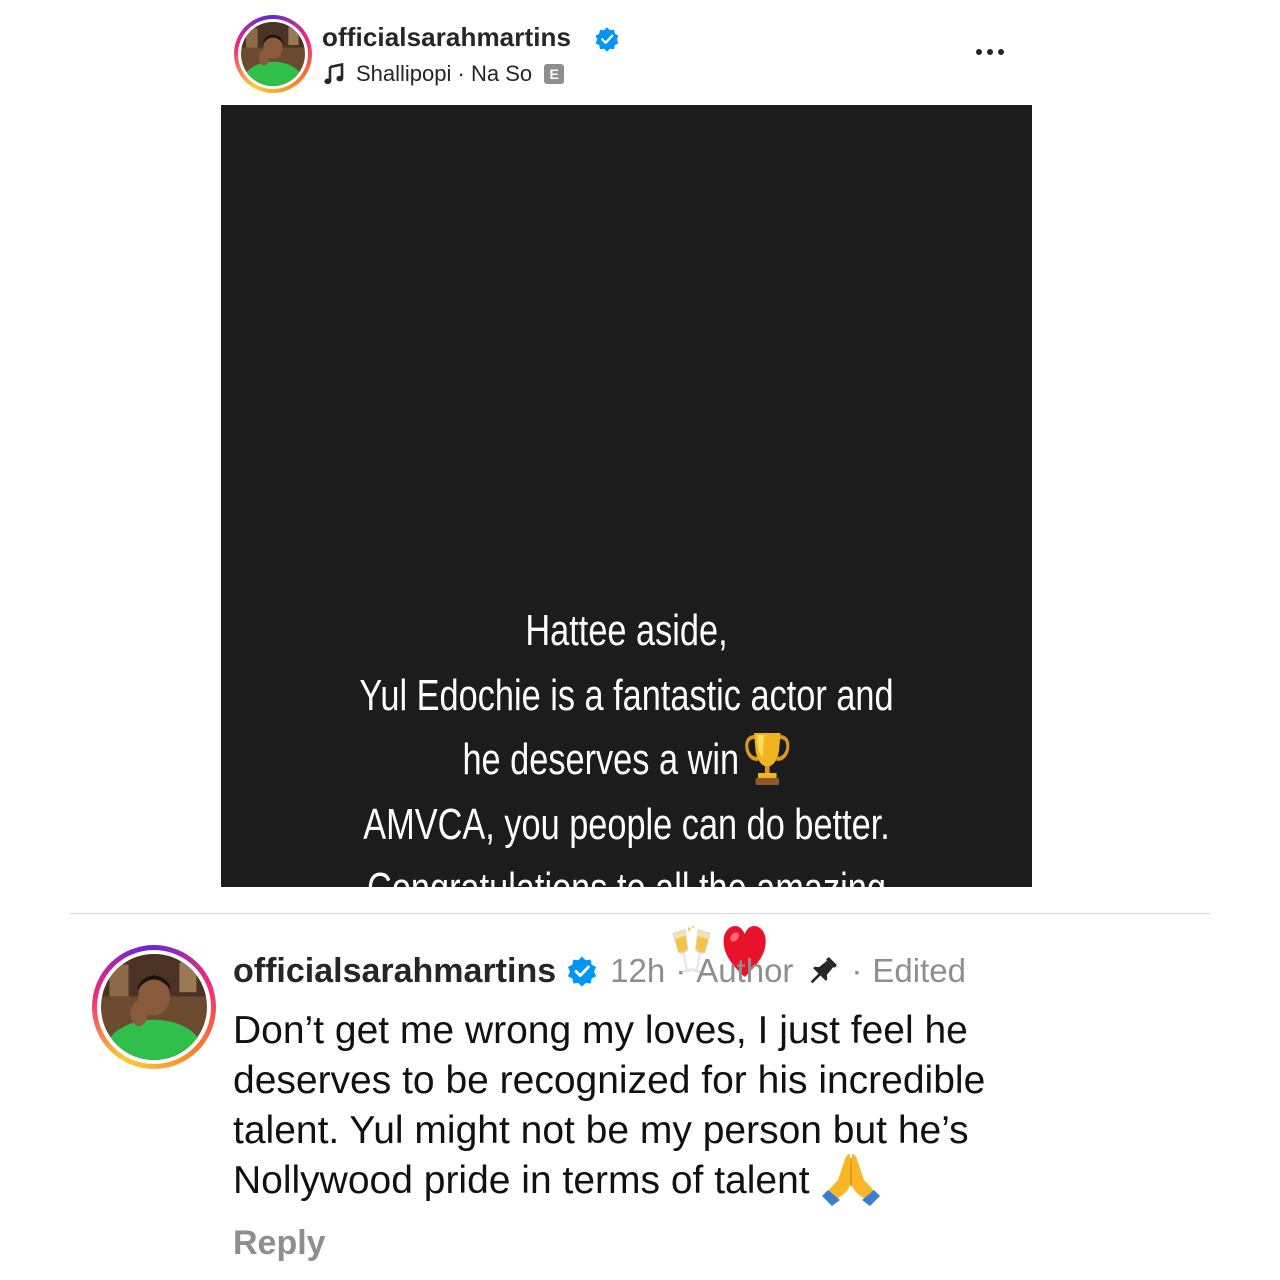 The width and height of the screenshot is (1280, 1280). I want to click on story-line: AMVCA, you people can do better., so click(626, 824).